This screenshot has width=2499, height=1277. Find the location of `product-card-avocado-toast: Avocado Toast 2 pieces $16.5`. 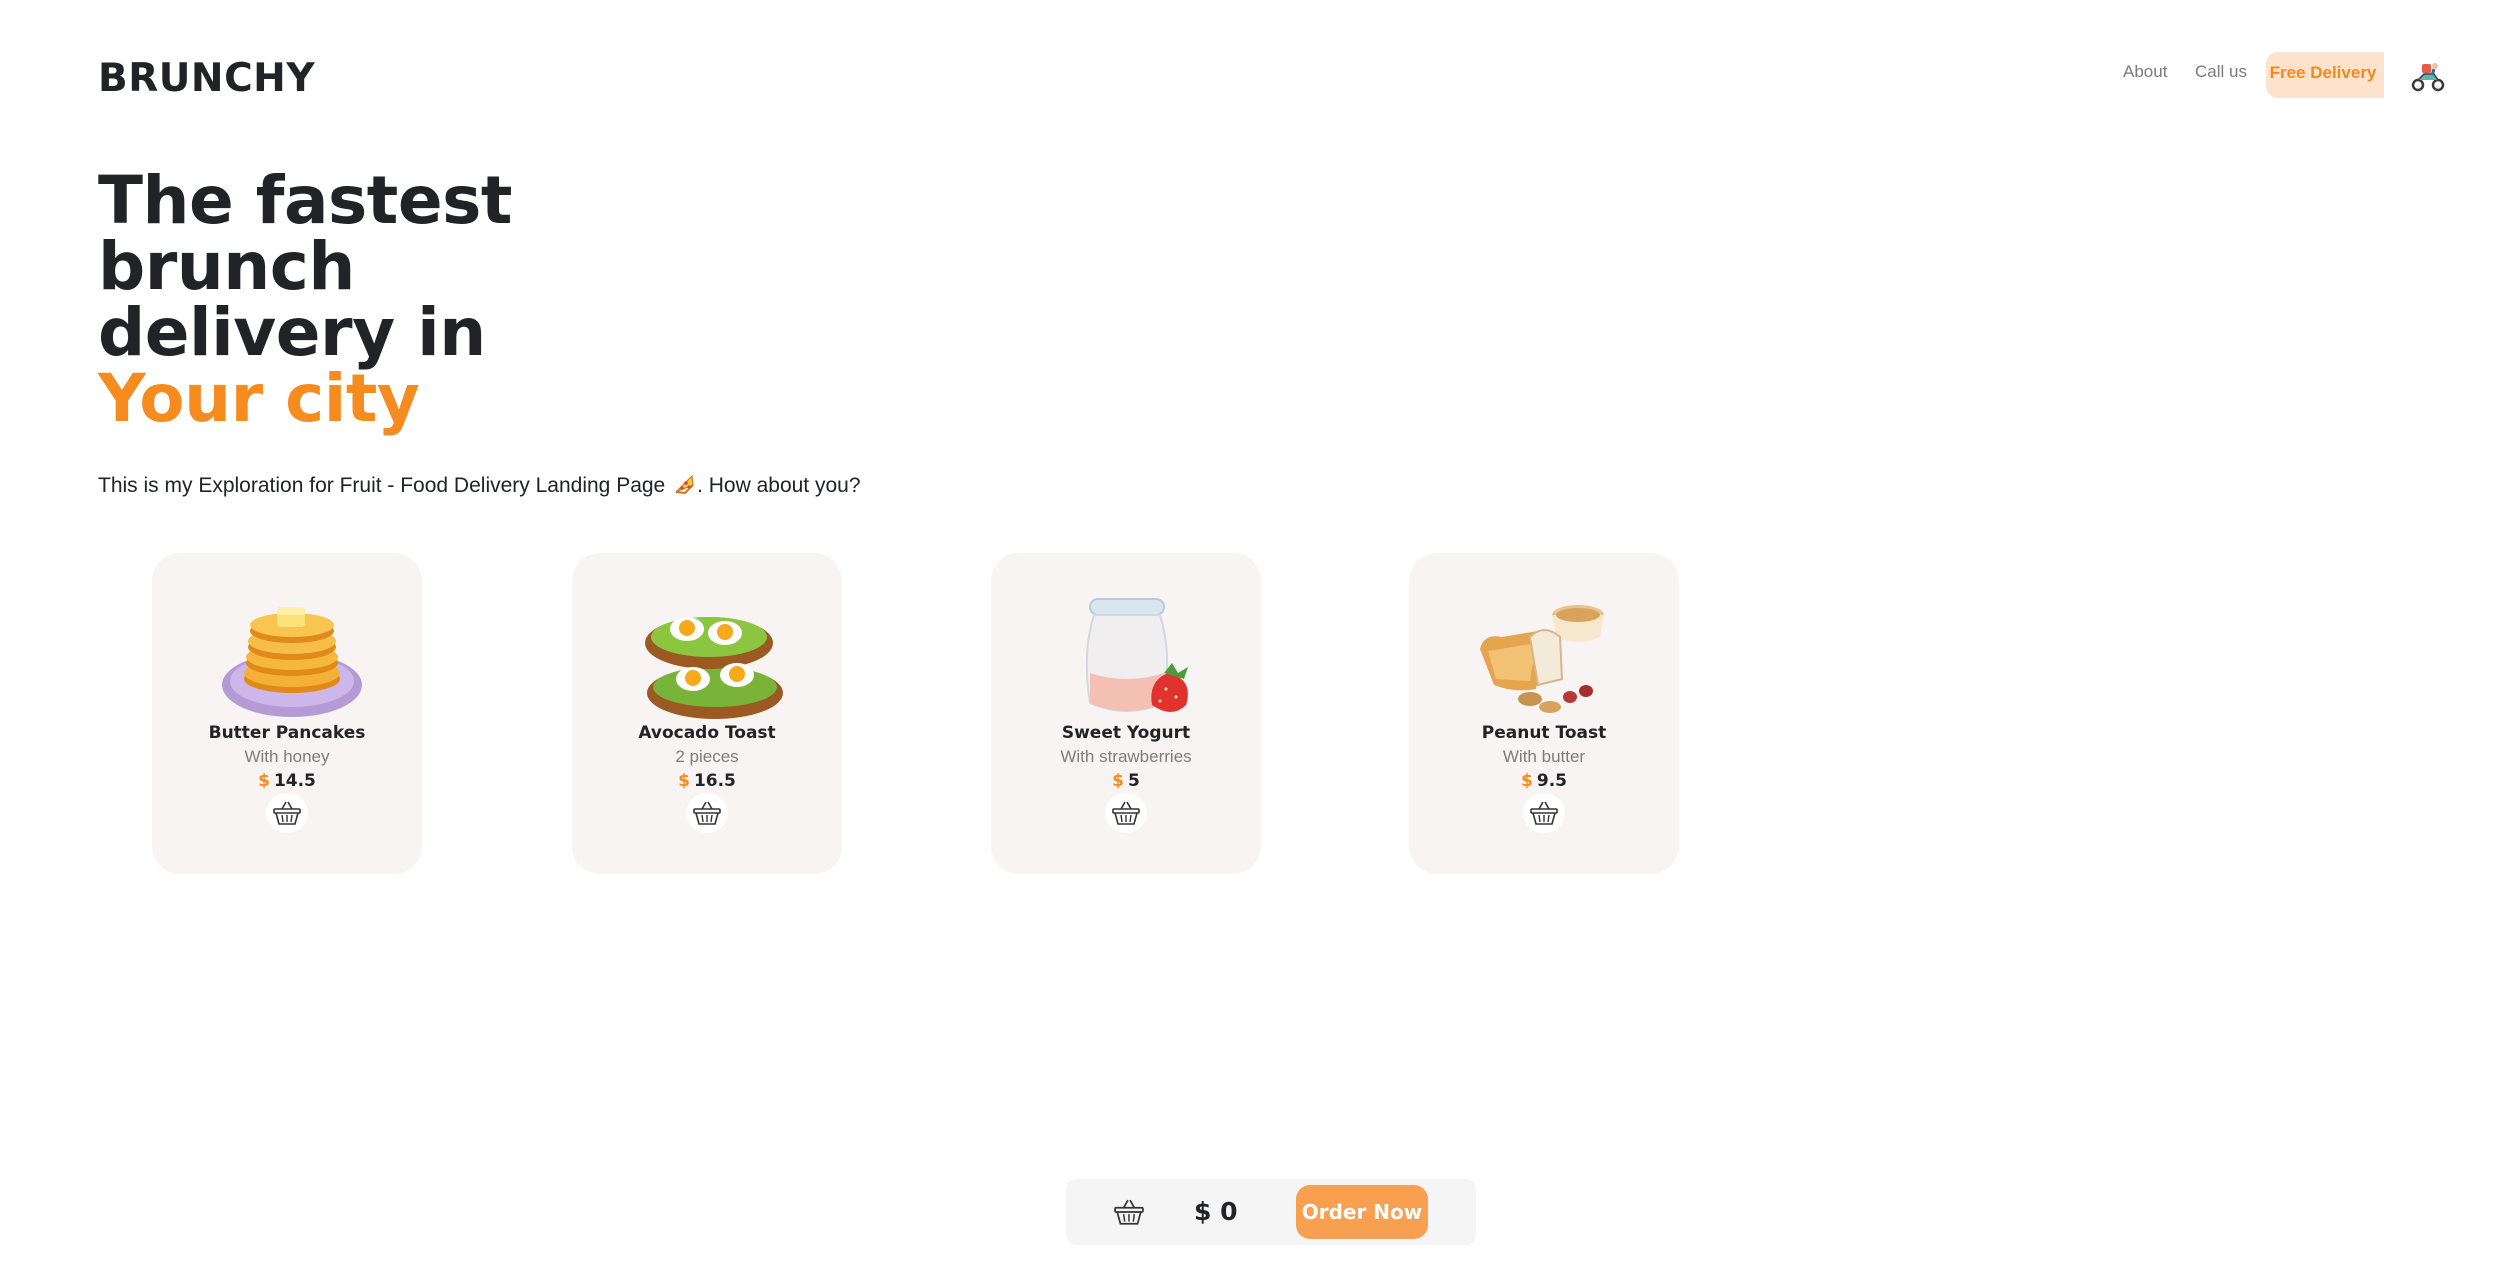

product-card-avocado-toast: Avocado Toast 2 pieces $16.5 is located at coordinates (707, 713).